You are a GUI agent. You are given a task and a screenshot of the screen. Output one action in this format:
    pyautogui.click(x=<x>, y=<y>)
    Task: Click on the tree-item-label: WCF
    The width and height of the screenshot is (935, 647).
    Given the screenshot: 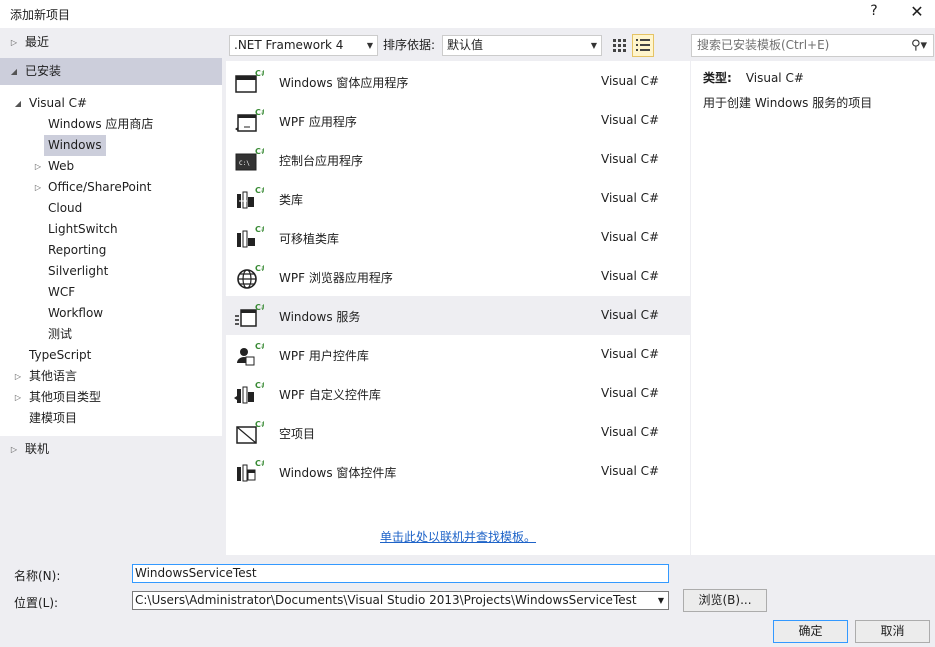 What is the action you would take?
    pyautogui.click(x=62, y=292)
    